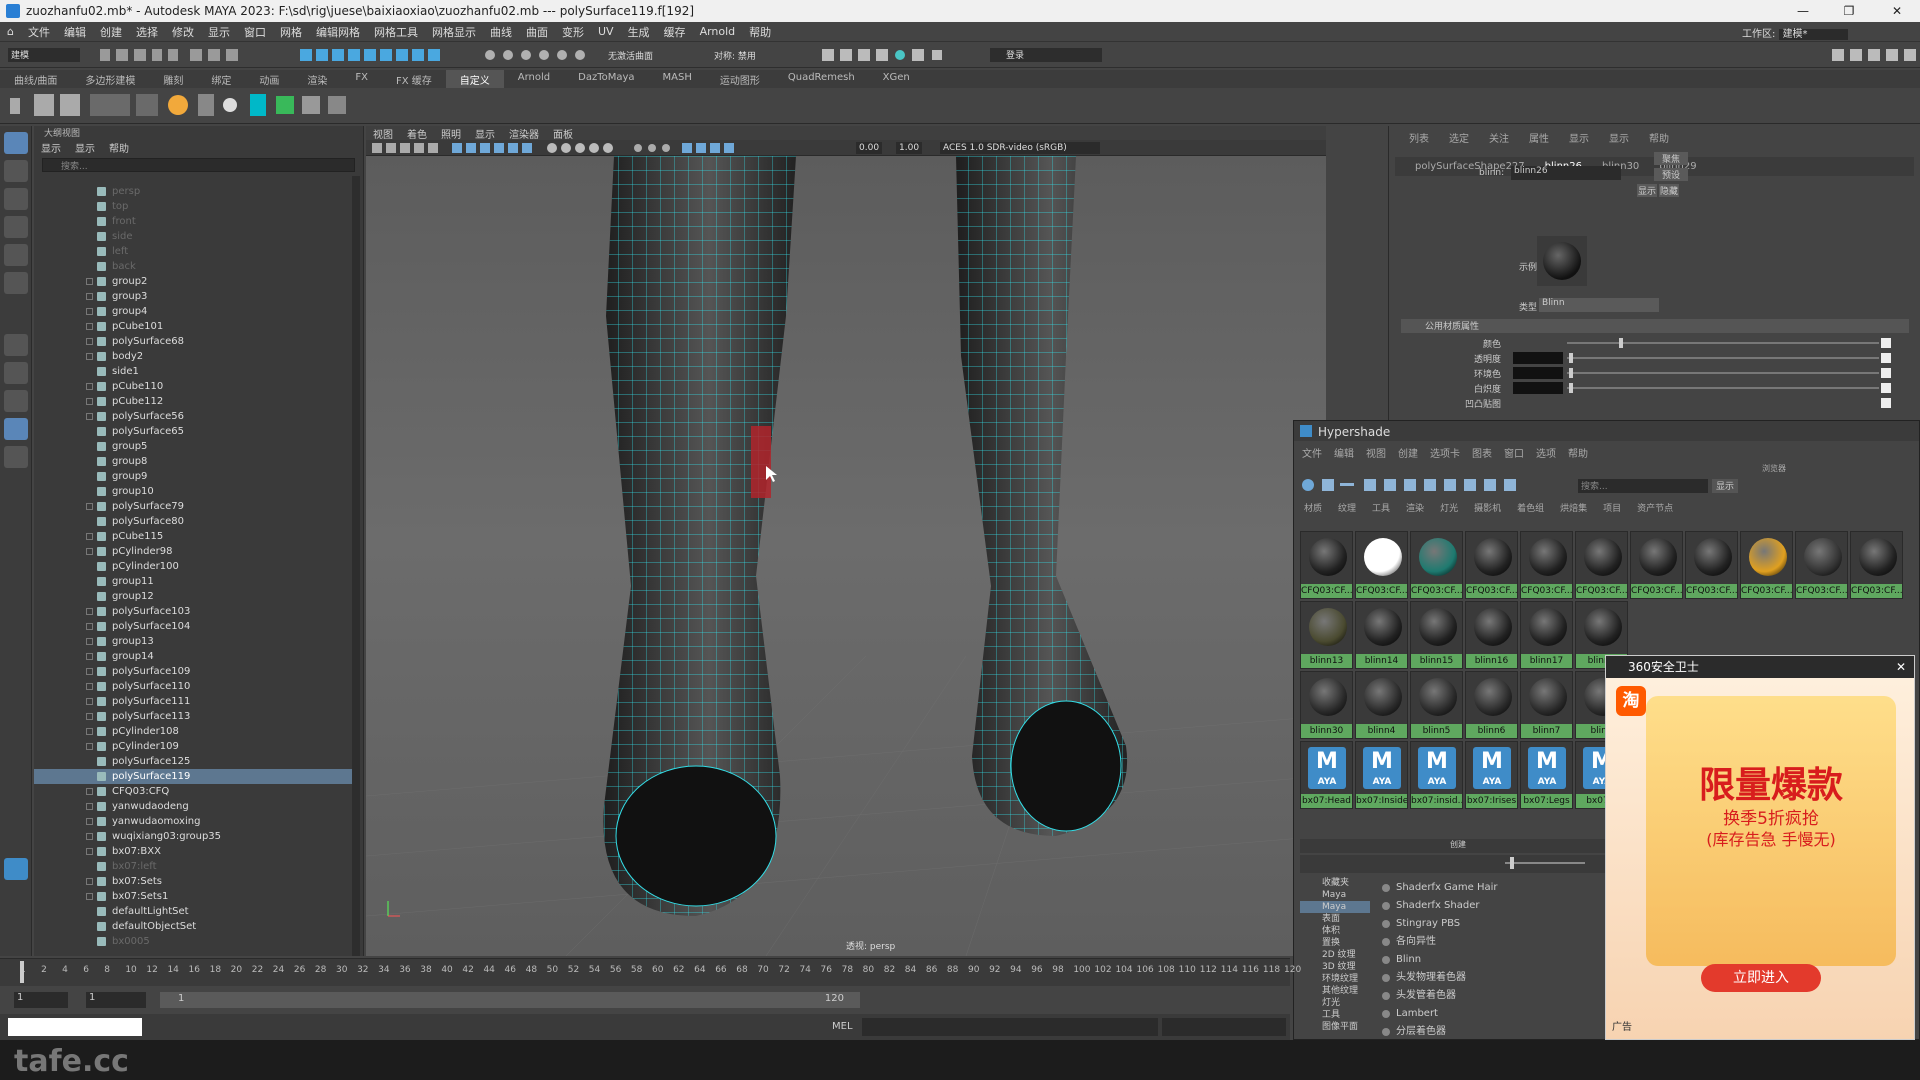 The image size is (1920, 1080). Describe the element at coordinates (510, 1000) in the screenshot. I see `range-bar: 1 120` at that location.